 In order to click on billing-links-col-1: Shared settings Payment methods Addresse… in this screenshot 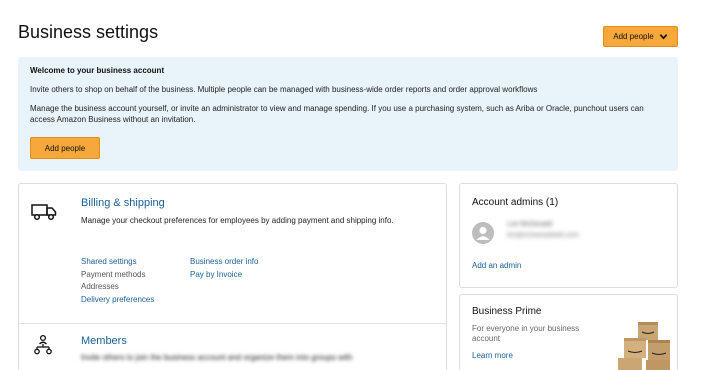, I will do `click(117, 281)`.